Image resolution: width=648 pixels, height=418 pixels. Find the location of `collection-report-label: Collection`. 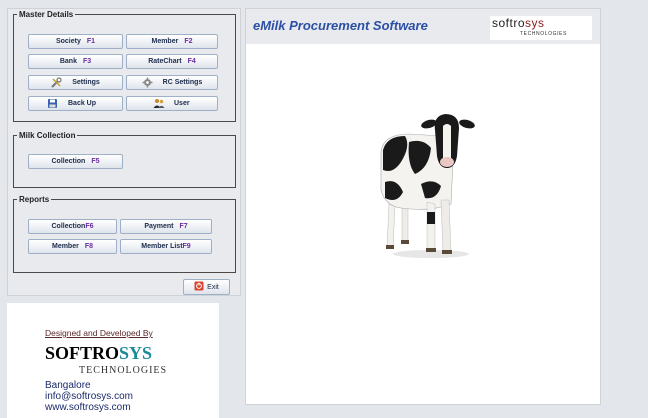

collection-report-label: Collection is located at coordinates (68, 226).